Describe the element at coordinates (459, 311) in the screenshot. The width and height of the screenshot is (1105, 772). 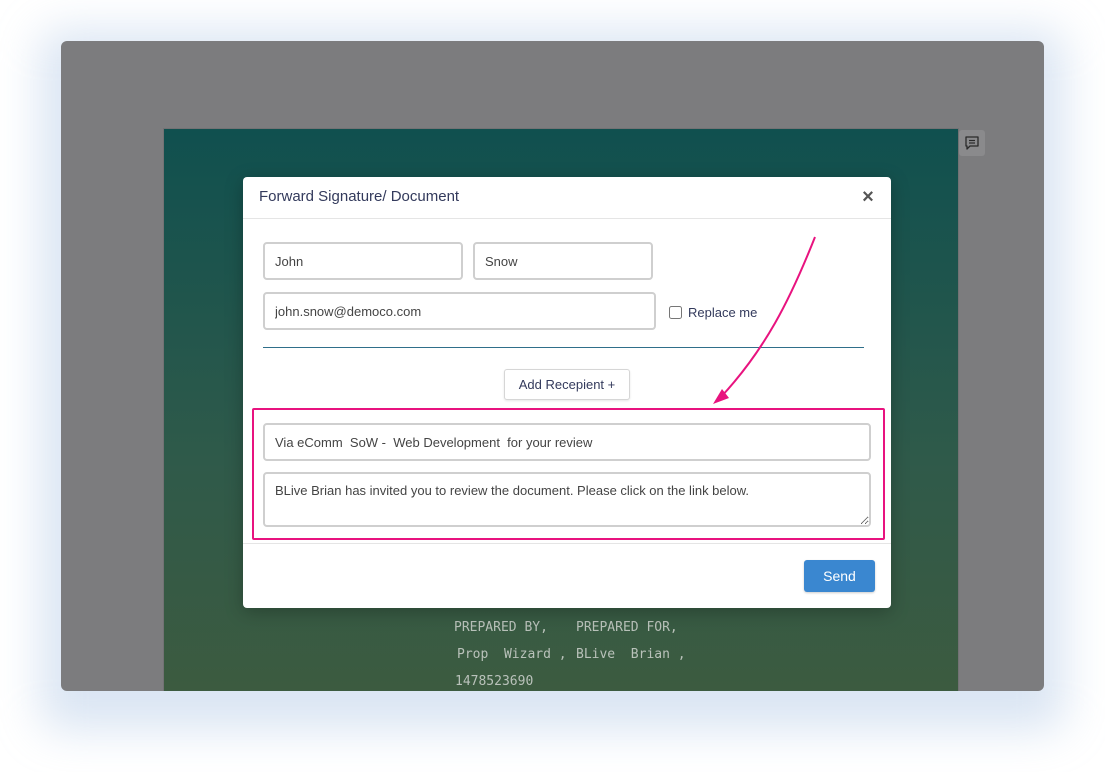
I see `email-input` at that location.